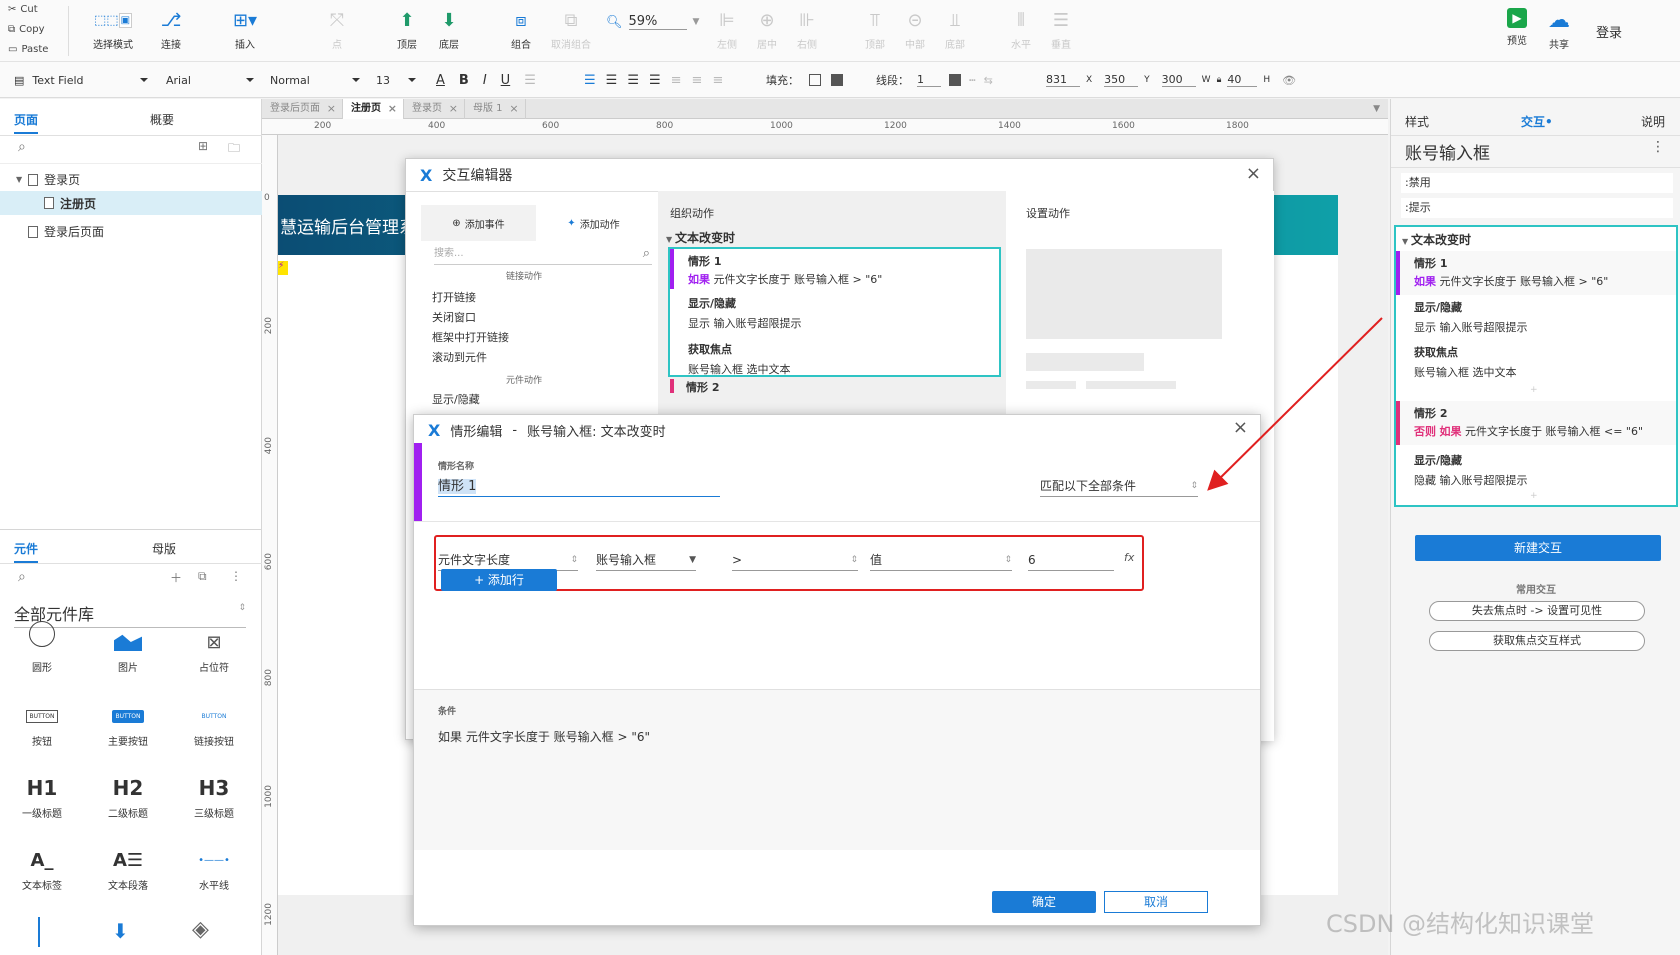 This screenshot has width=1680, height=955. I want to click on arrow-style-icon: ⇆, so click(988, 80).